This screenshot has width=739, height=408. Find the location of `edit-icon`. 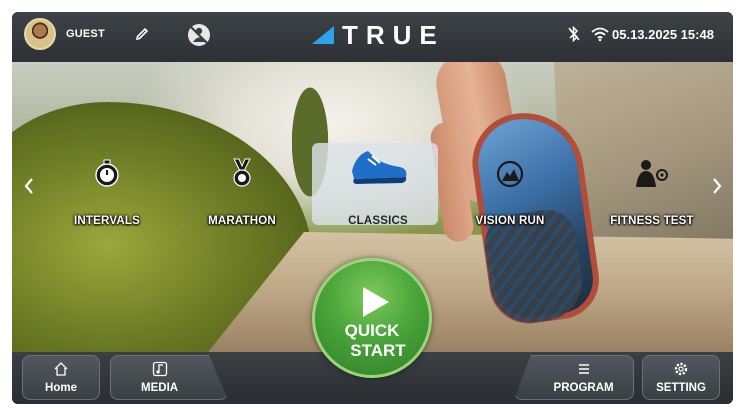

edit-icon is located at coordinates (142, 34).